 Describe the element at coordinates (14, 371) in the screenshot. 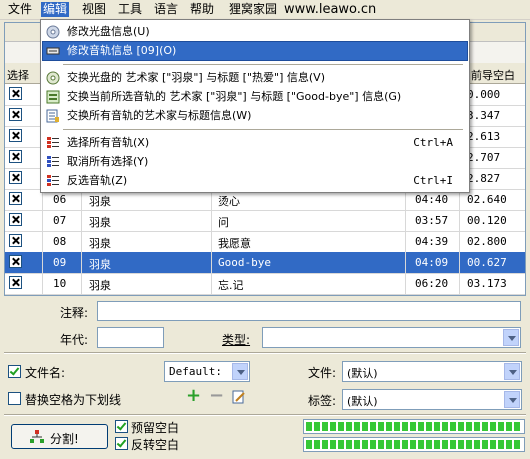

I see `filename-checkbox` at that location.